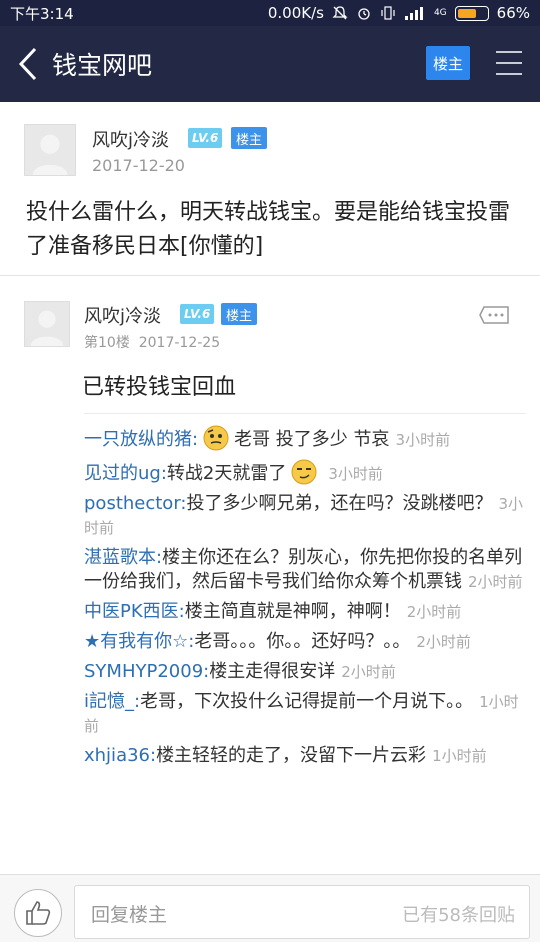  I want to click on floor-date: 2017-12-25, so click(179, 343).